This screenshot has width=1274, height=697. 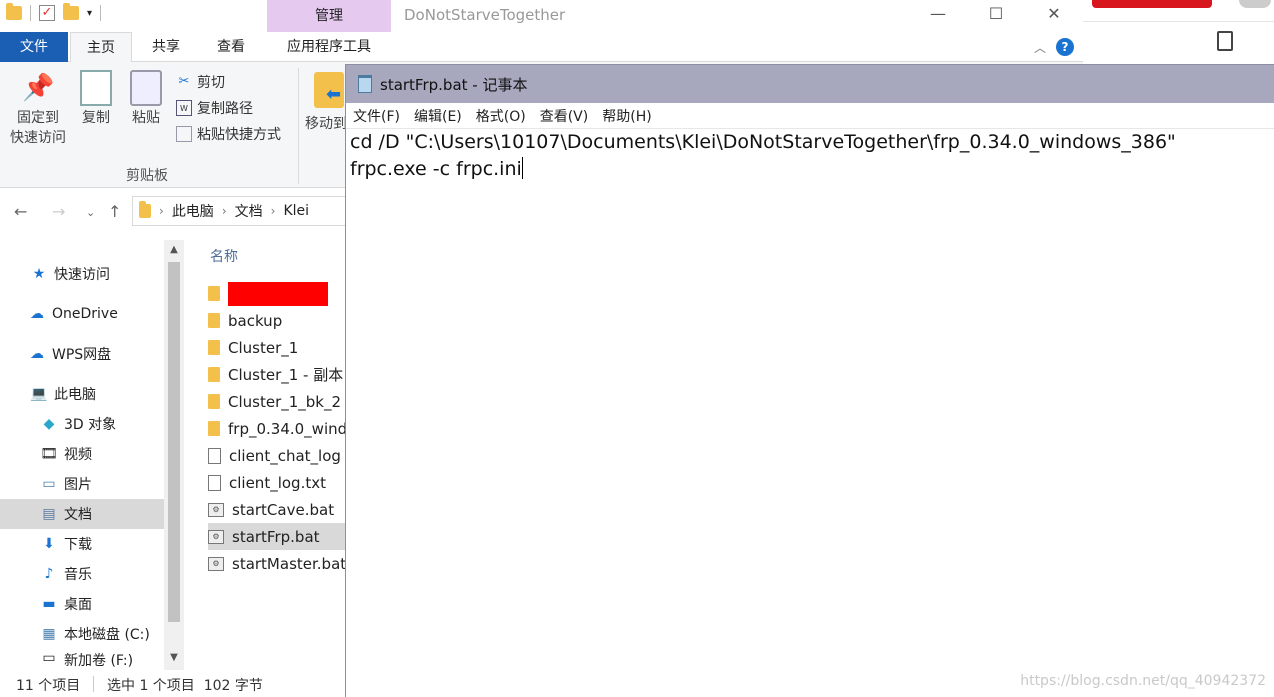 I want to click on move-to-label: 移动到, so click(x=326, y=124).